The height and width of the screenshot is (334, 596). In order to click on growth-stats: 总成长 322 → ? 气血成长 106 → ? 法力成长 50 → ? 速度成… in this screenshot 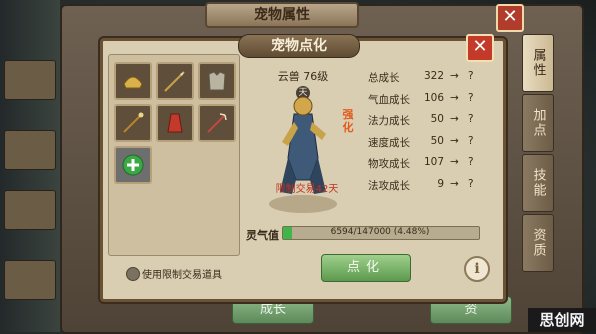, I will do `click(430, 131)`.